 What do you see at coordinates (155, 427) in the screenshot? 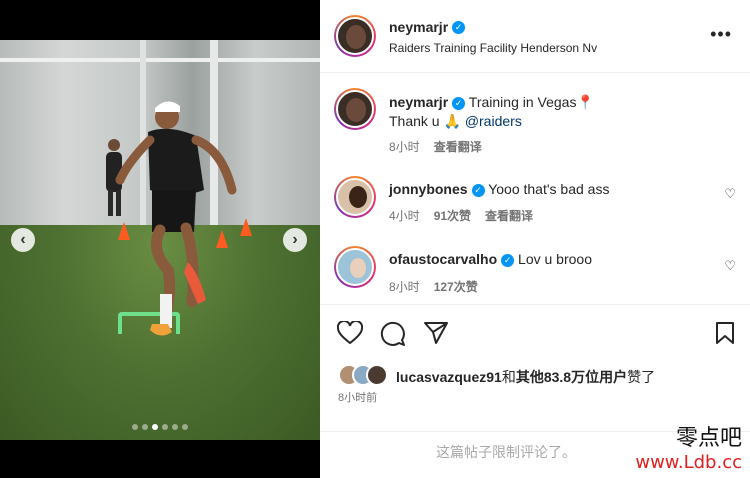
I see `slide-dot-active` at bounding box center [155, 427].